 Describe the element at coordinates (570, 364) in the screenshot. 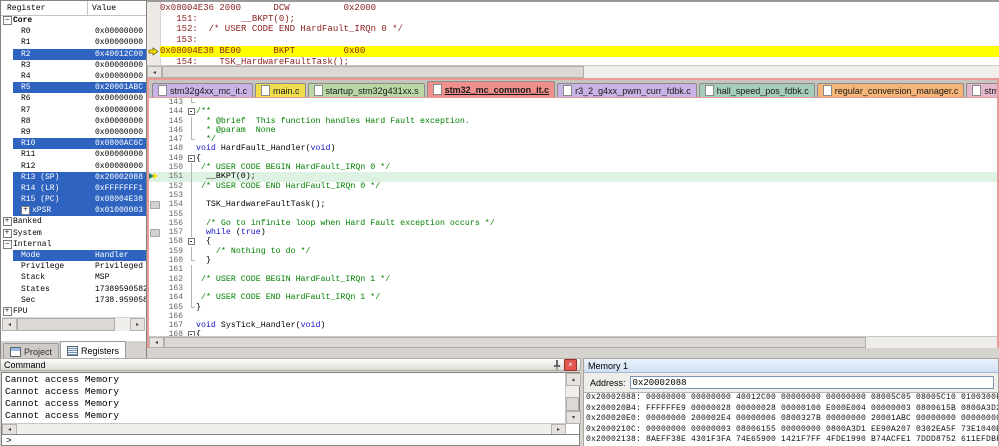

I see `close-icon: ×` at that location.